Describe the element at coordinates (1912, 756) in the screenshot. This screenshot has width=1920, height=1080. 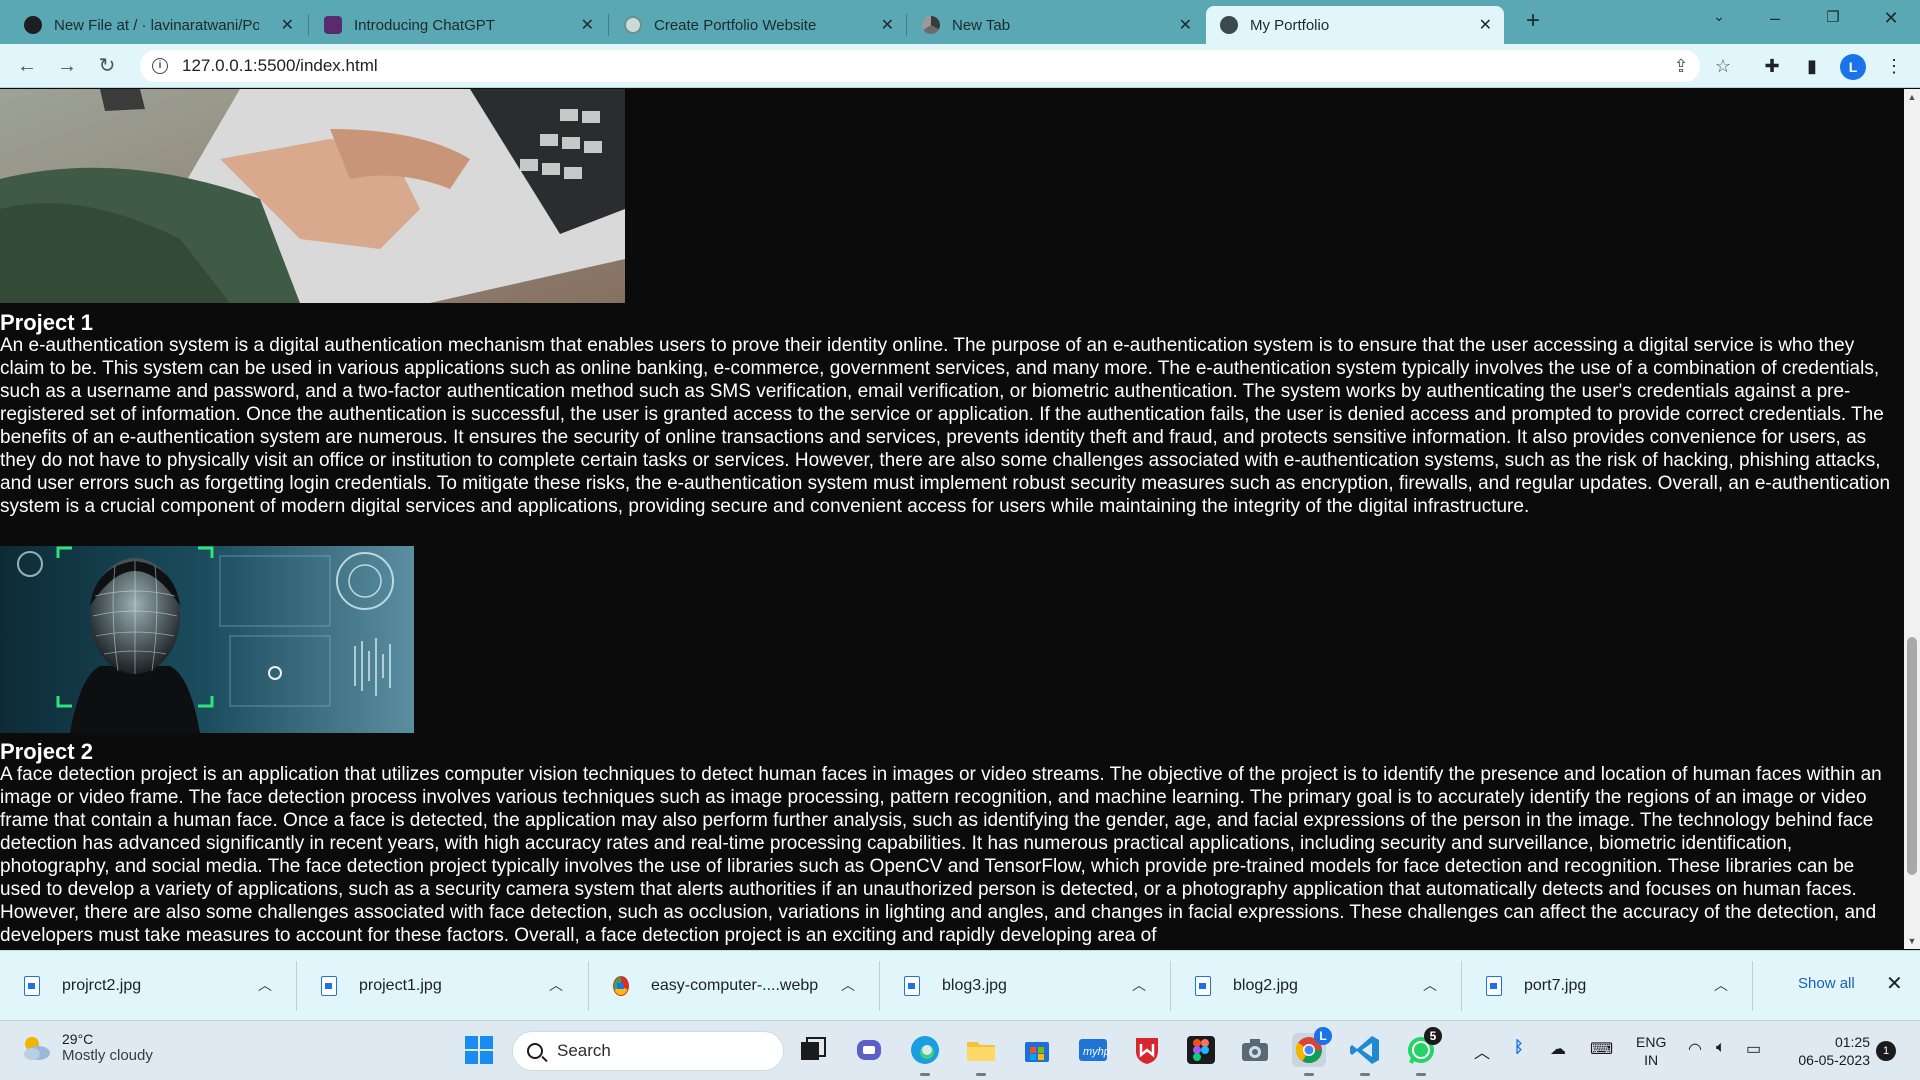
I see `scrollbar-thumb` at that location.